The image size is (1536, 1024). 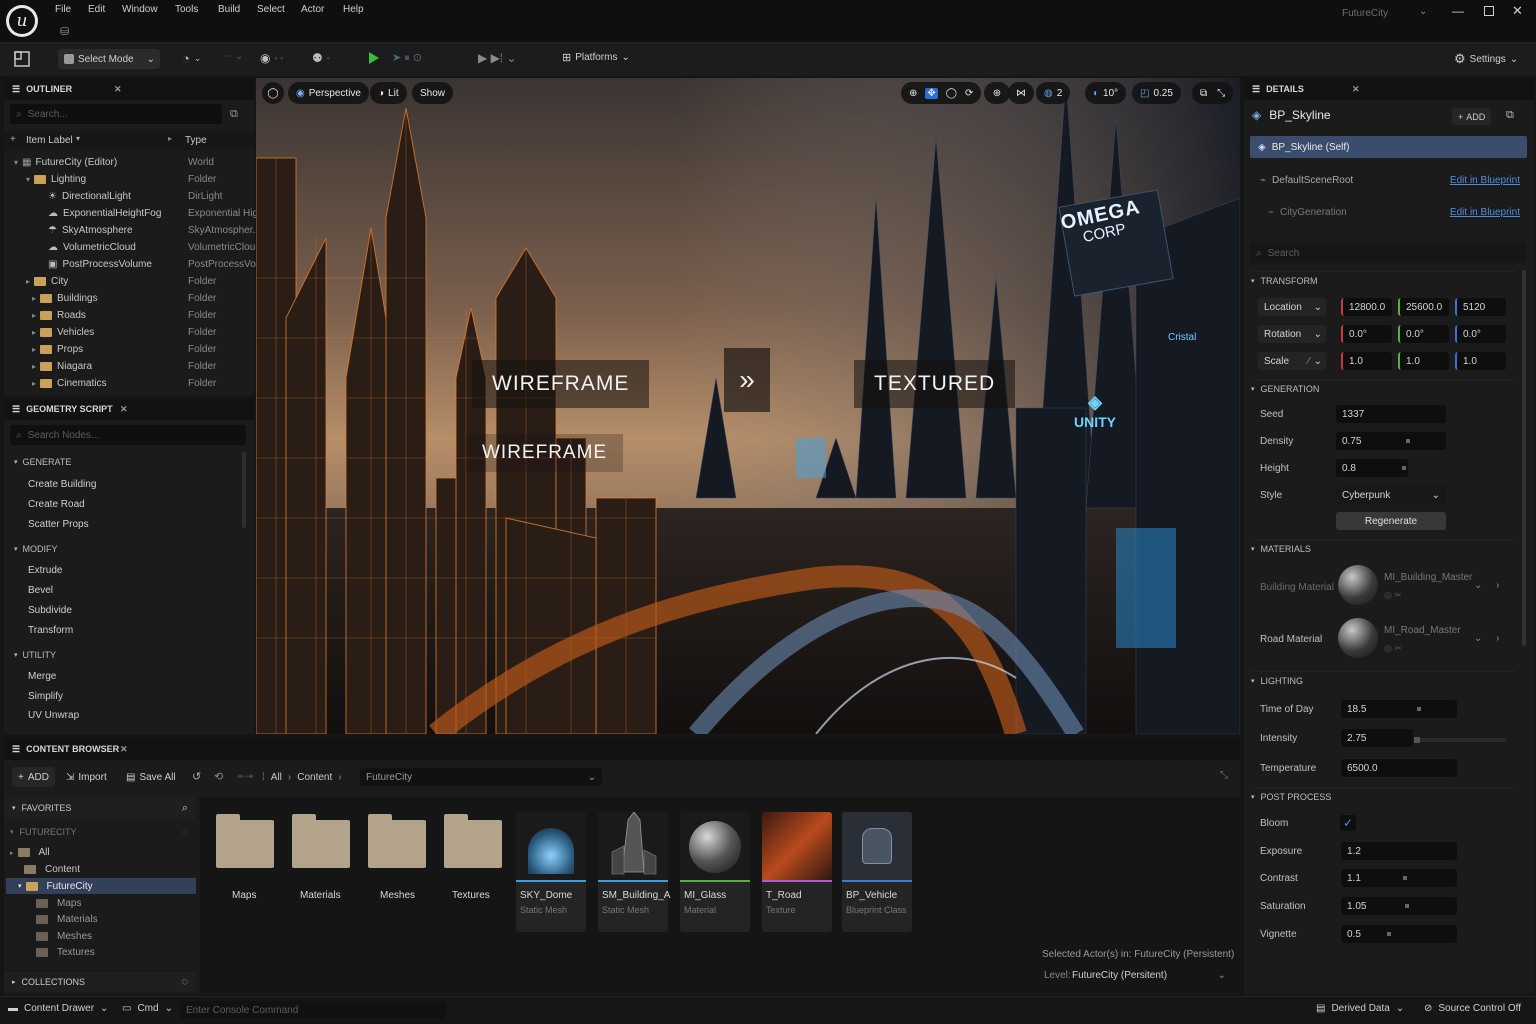 What do you see at coordinates (551, 872) in the screenshot?
I see `asset-tile: SKY_Dome Static Mesh` at bounding box center [551, 872].